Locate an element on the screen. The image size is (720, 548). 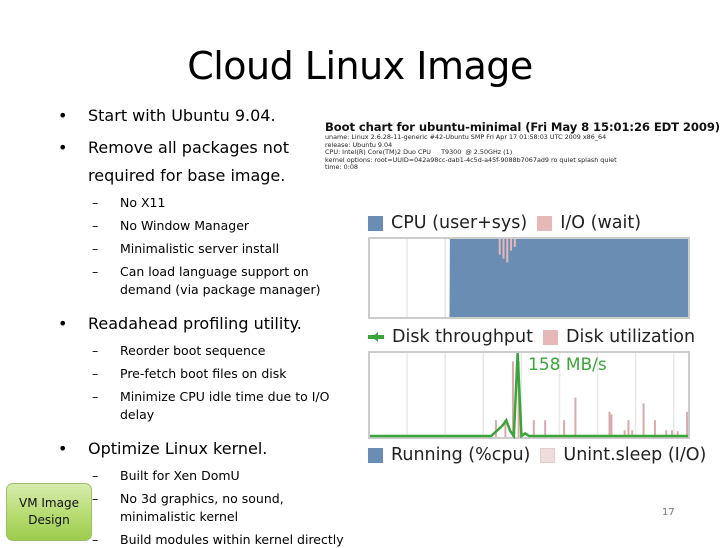
bullet-text: Readahead profiling utility. is located at coordinates (195, 323).